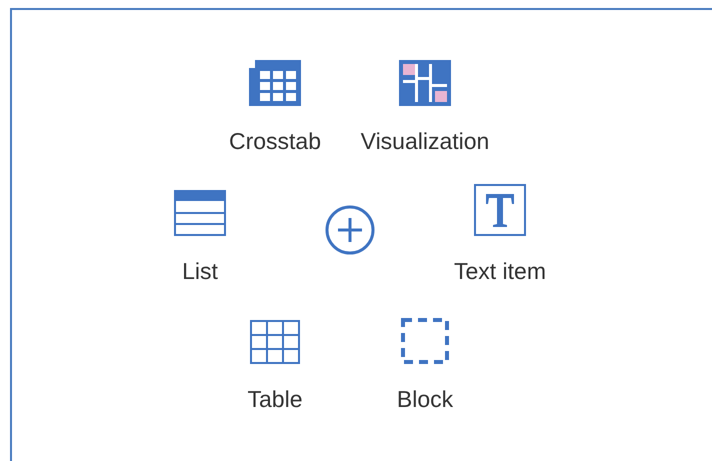 The image size is (712, 461). What do you see at coordinates (425, 341) in the screenshot?
I see `dashed-square-icon` at bounding box center [425, 341].